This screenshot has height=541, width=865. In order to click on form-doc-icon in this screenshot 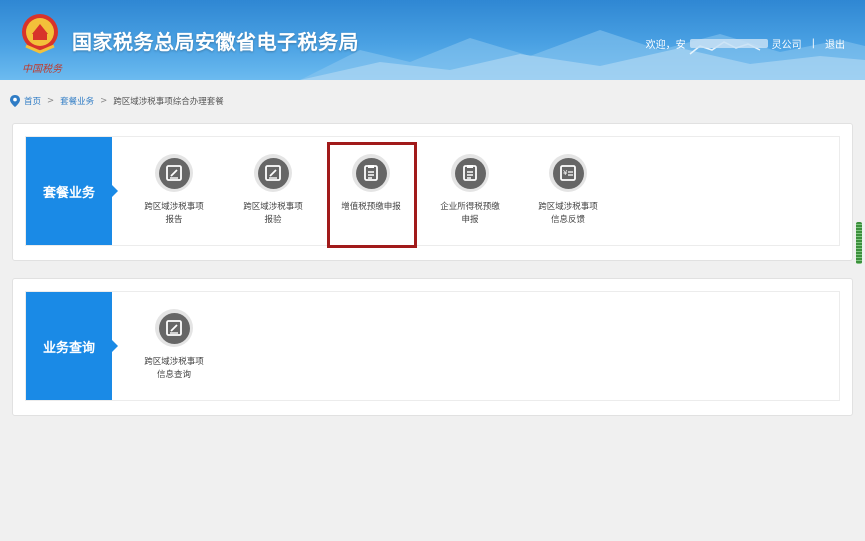, I will do `click(470, 173)`.